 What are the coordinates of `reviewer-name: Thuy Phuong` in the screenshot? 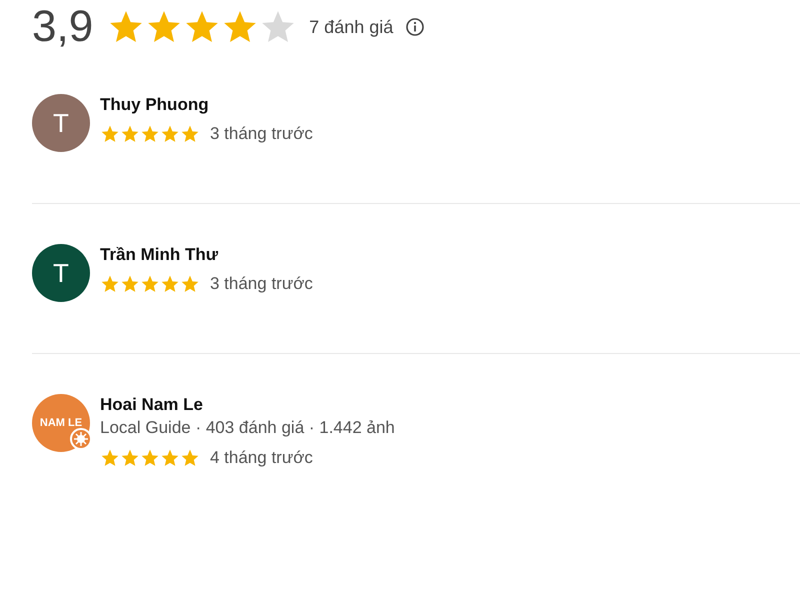 It's located at (206, 105).